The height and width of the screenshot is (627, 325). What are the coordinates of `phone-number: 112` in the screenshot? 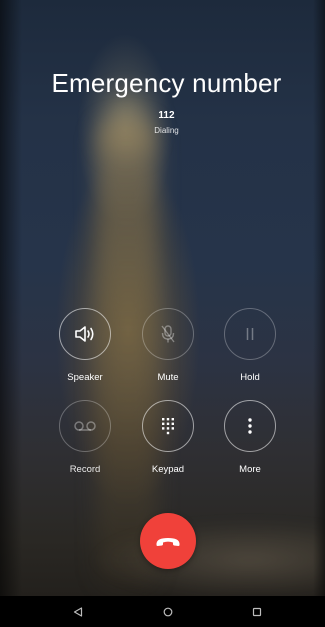 It's located at (166, 115).